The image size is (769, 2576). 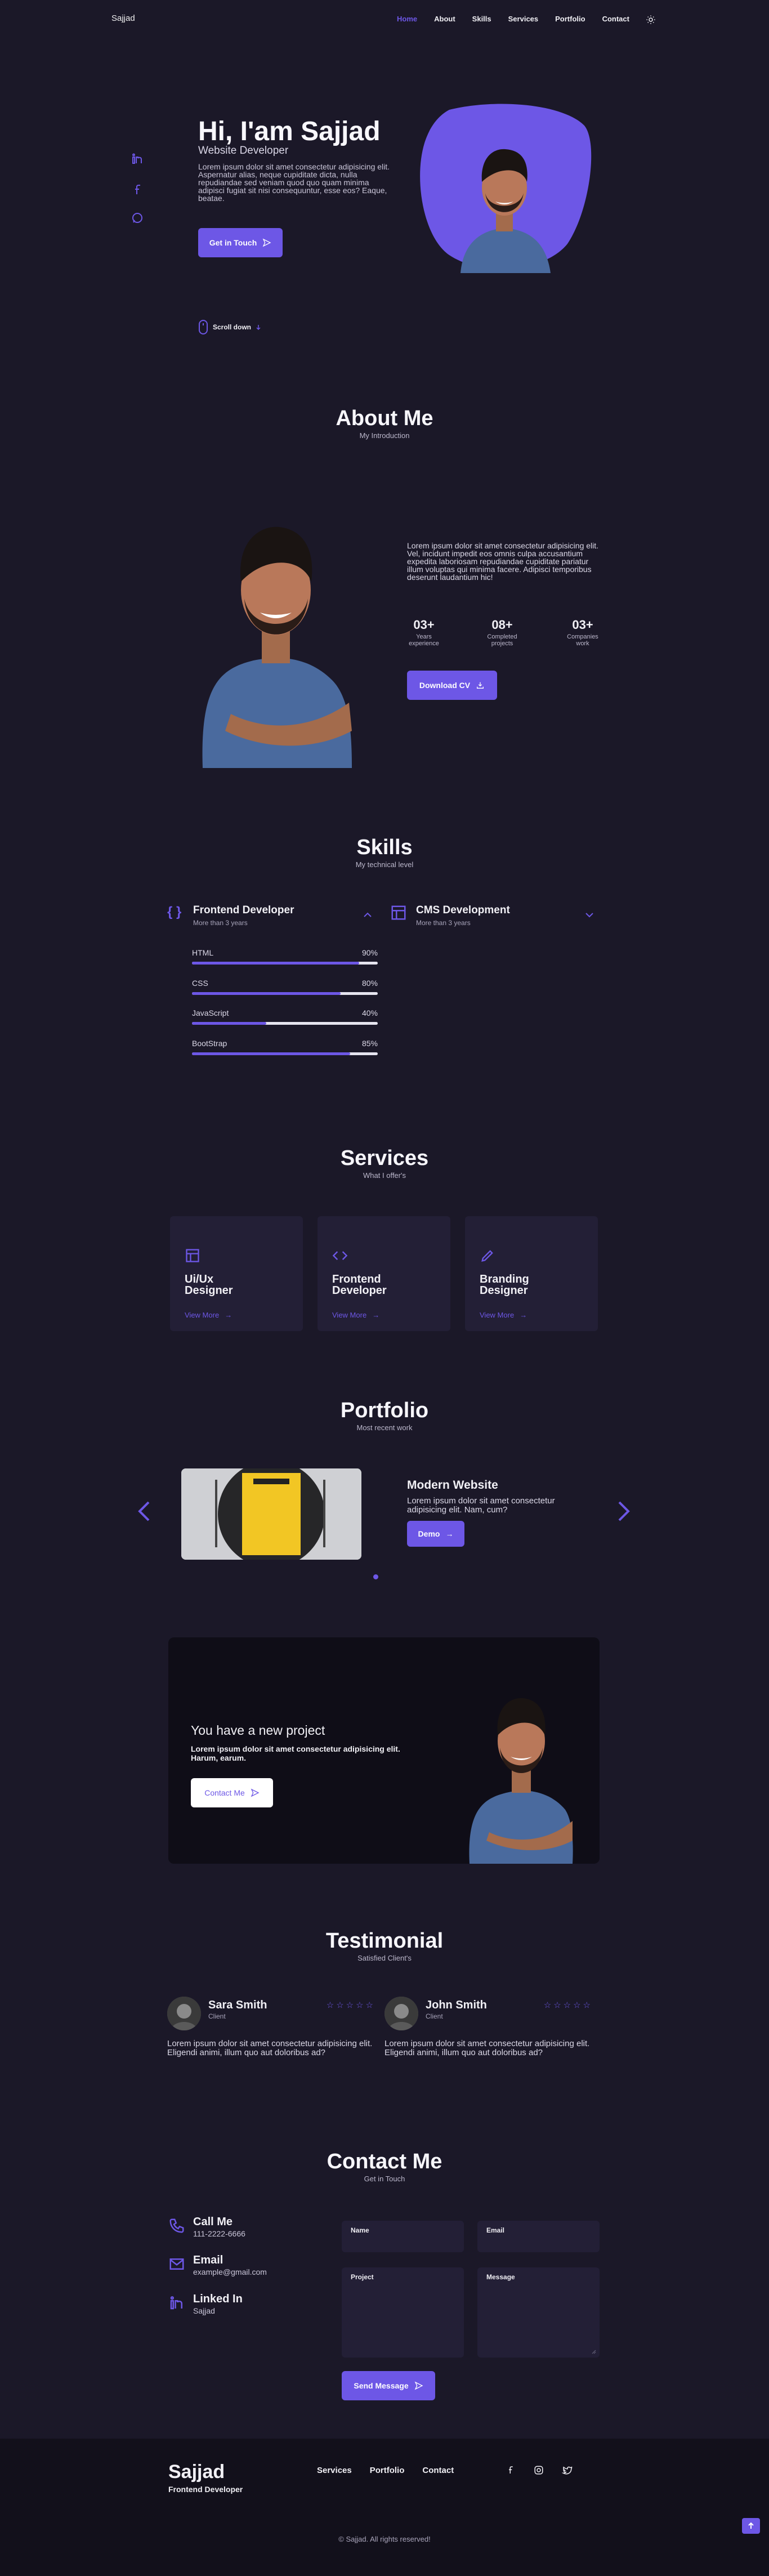 What do you see at coordinates (384, 1410) in the screenshot?
I see `portfolio-title: Portfolio` at bounding box center [384, 1410].